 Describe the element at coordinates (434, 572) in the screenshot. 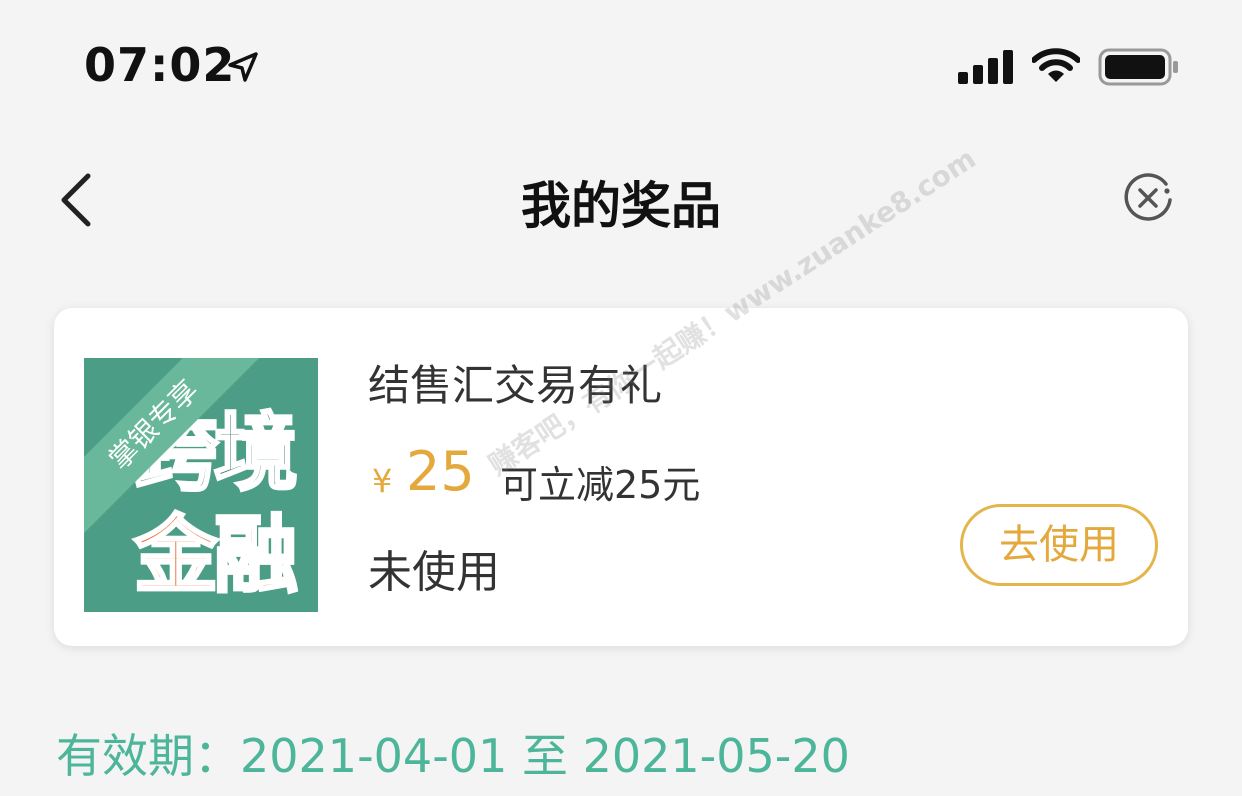

I see `usage-status: 未使用` at that location.